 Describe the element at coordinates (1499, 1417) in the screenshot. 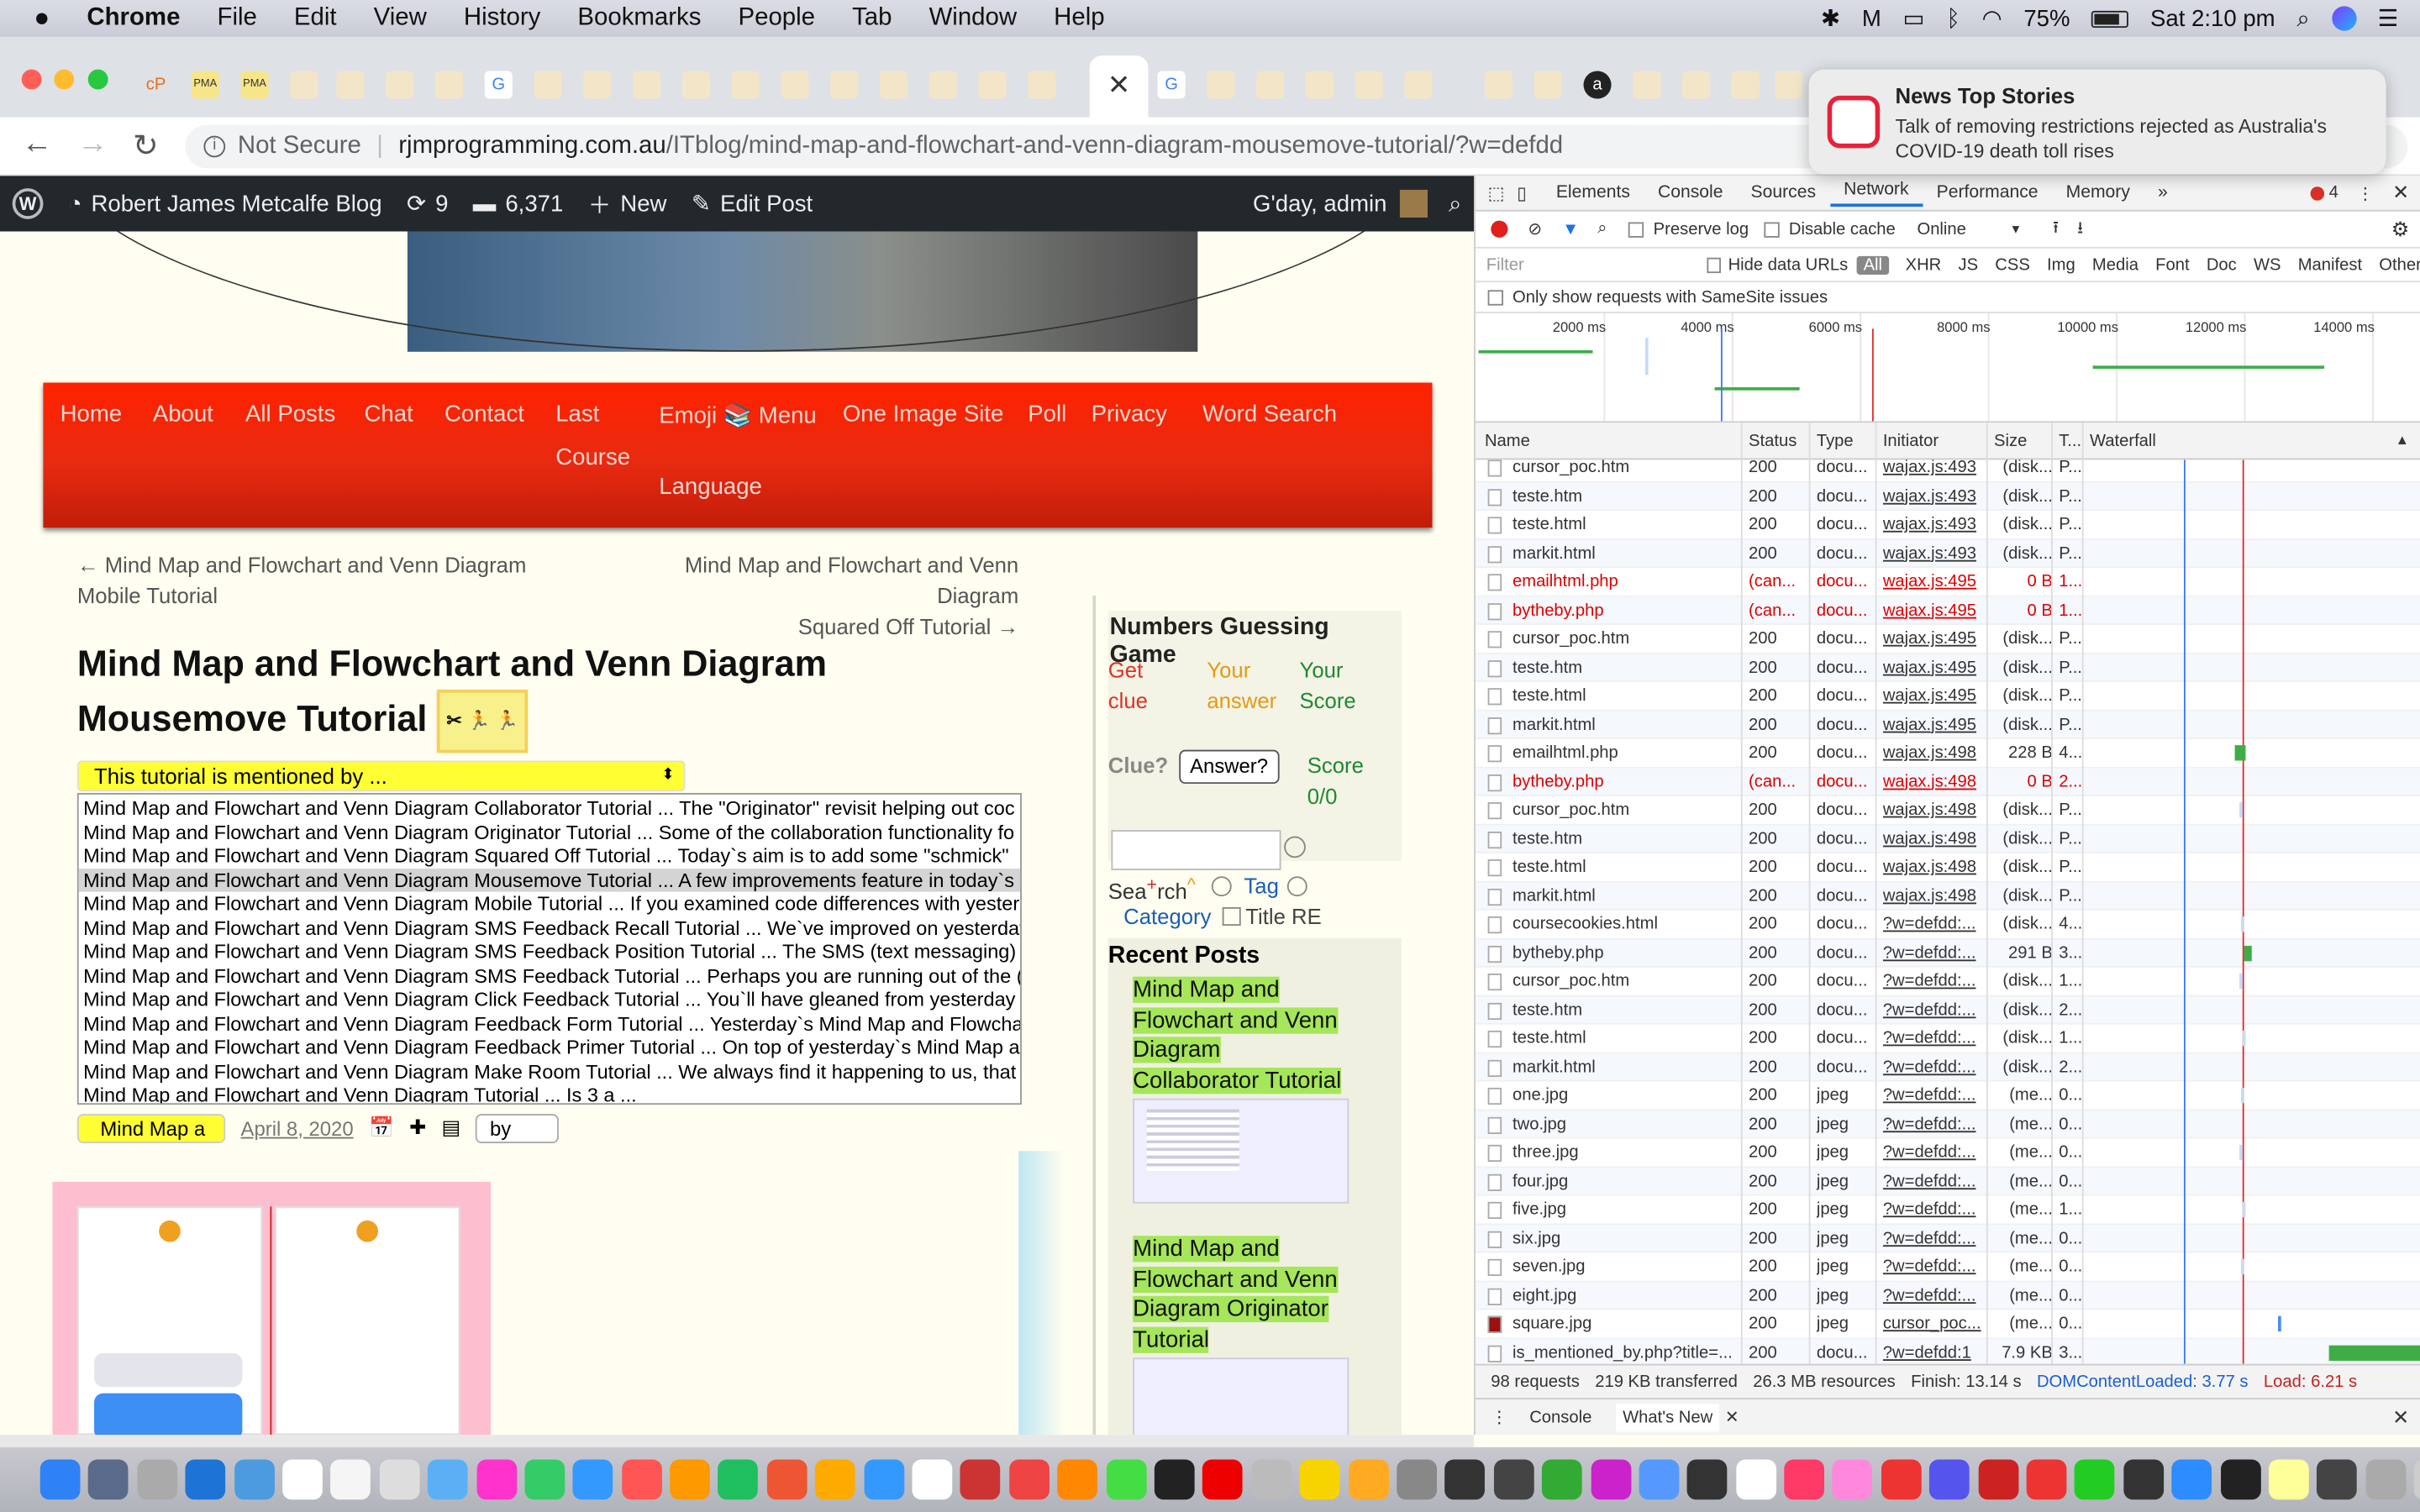

I see `drawer-menu-icon: ⋮` at that location.